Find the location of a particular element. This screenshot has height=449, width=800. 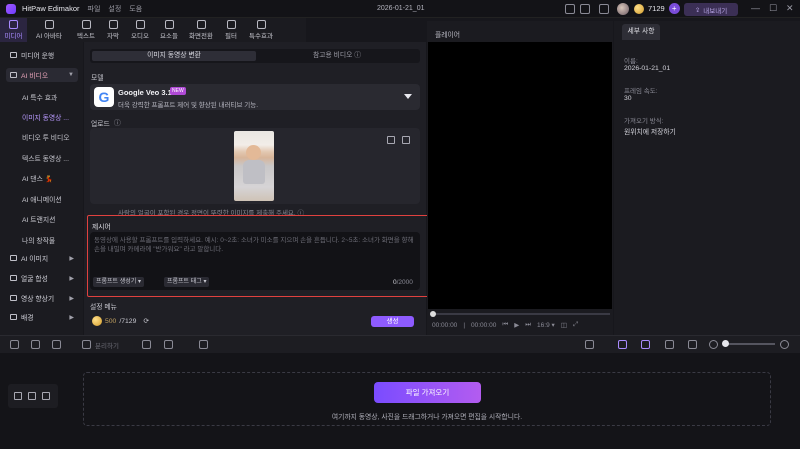

minimize-icon: — is located at coordinates (755, 8).